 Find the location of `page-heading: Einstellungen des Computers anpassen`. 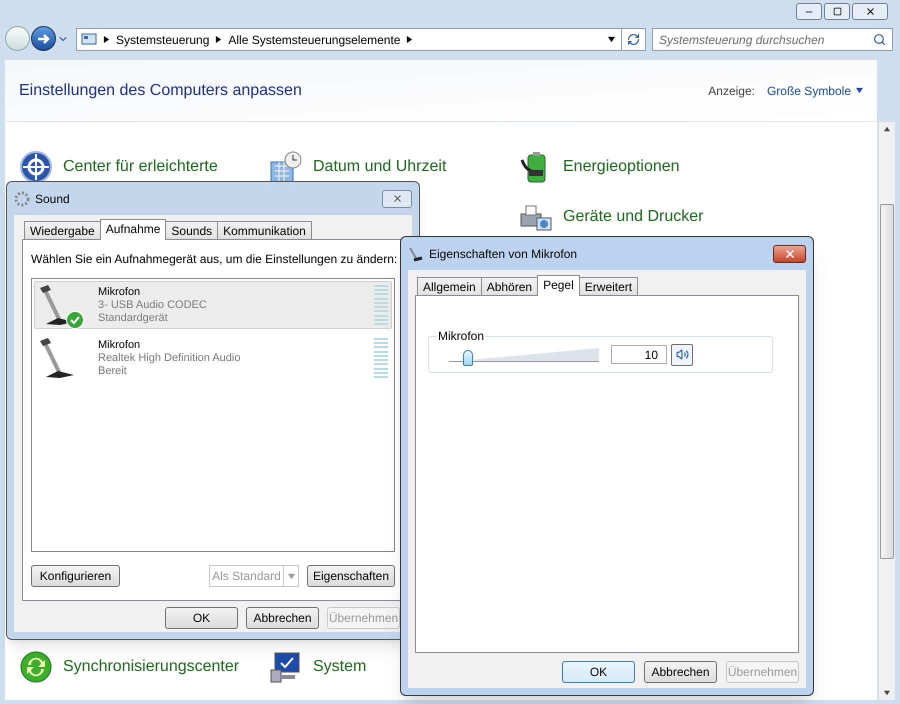

page-heading: Einstellungen des Computers anpassen is located at coordinates (160, 90).